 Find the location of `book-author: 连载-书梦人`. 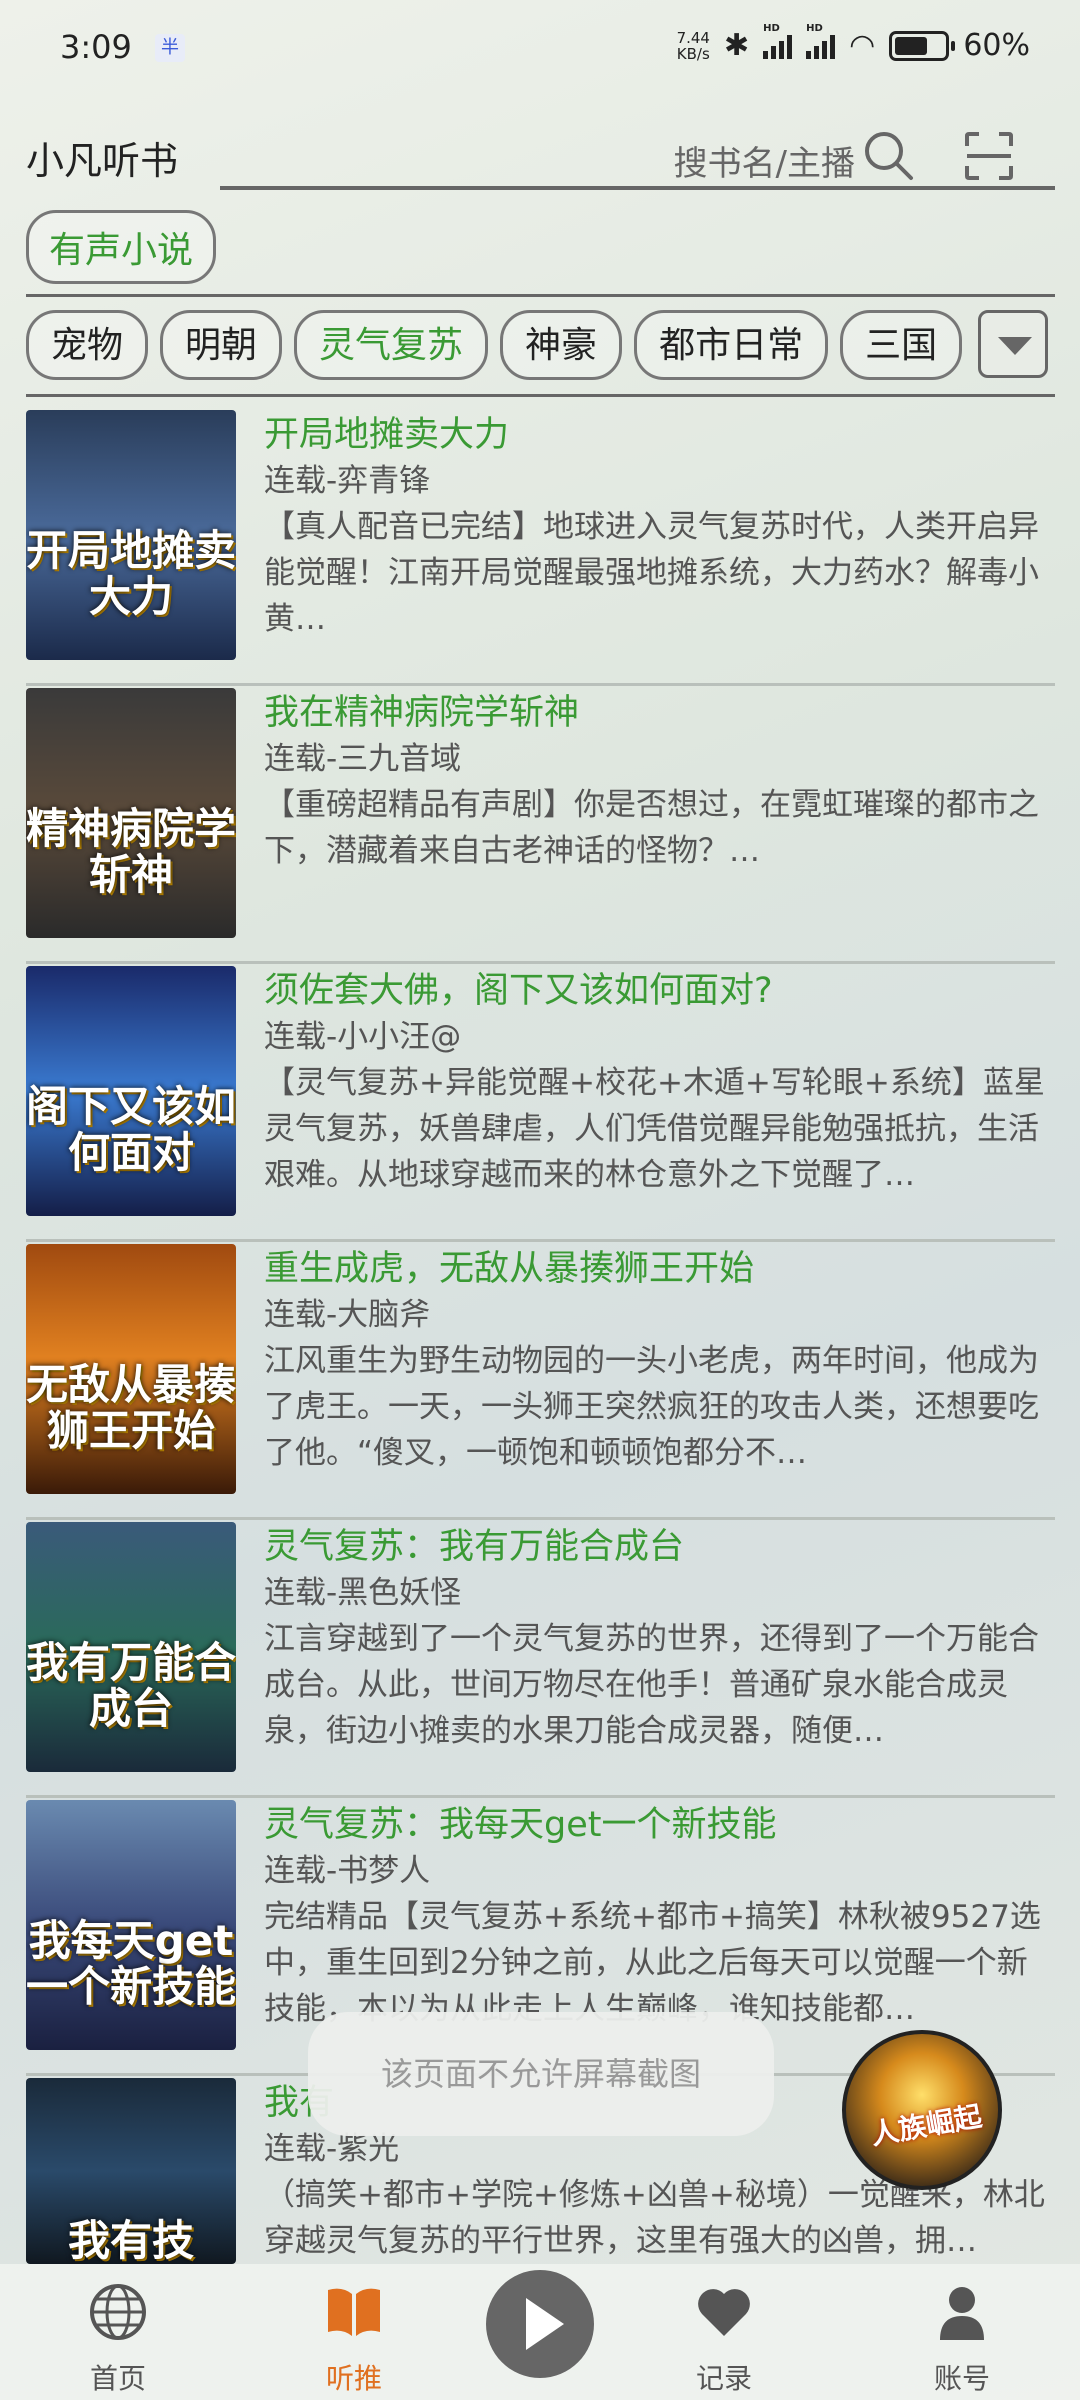

book-author: 连载-书梦人 is located at coordinates (347, 1871).